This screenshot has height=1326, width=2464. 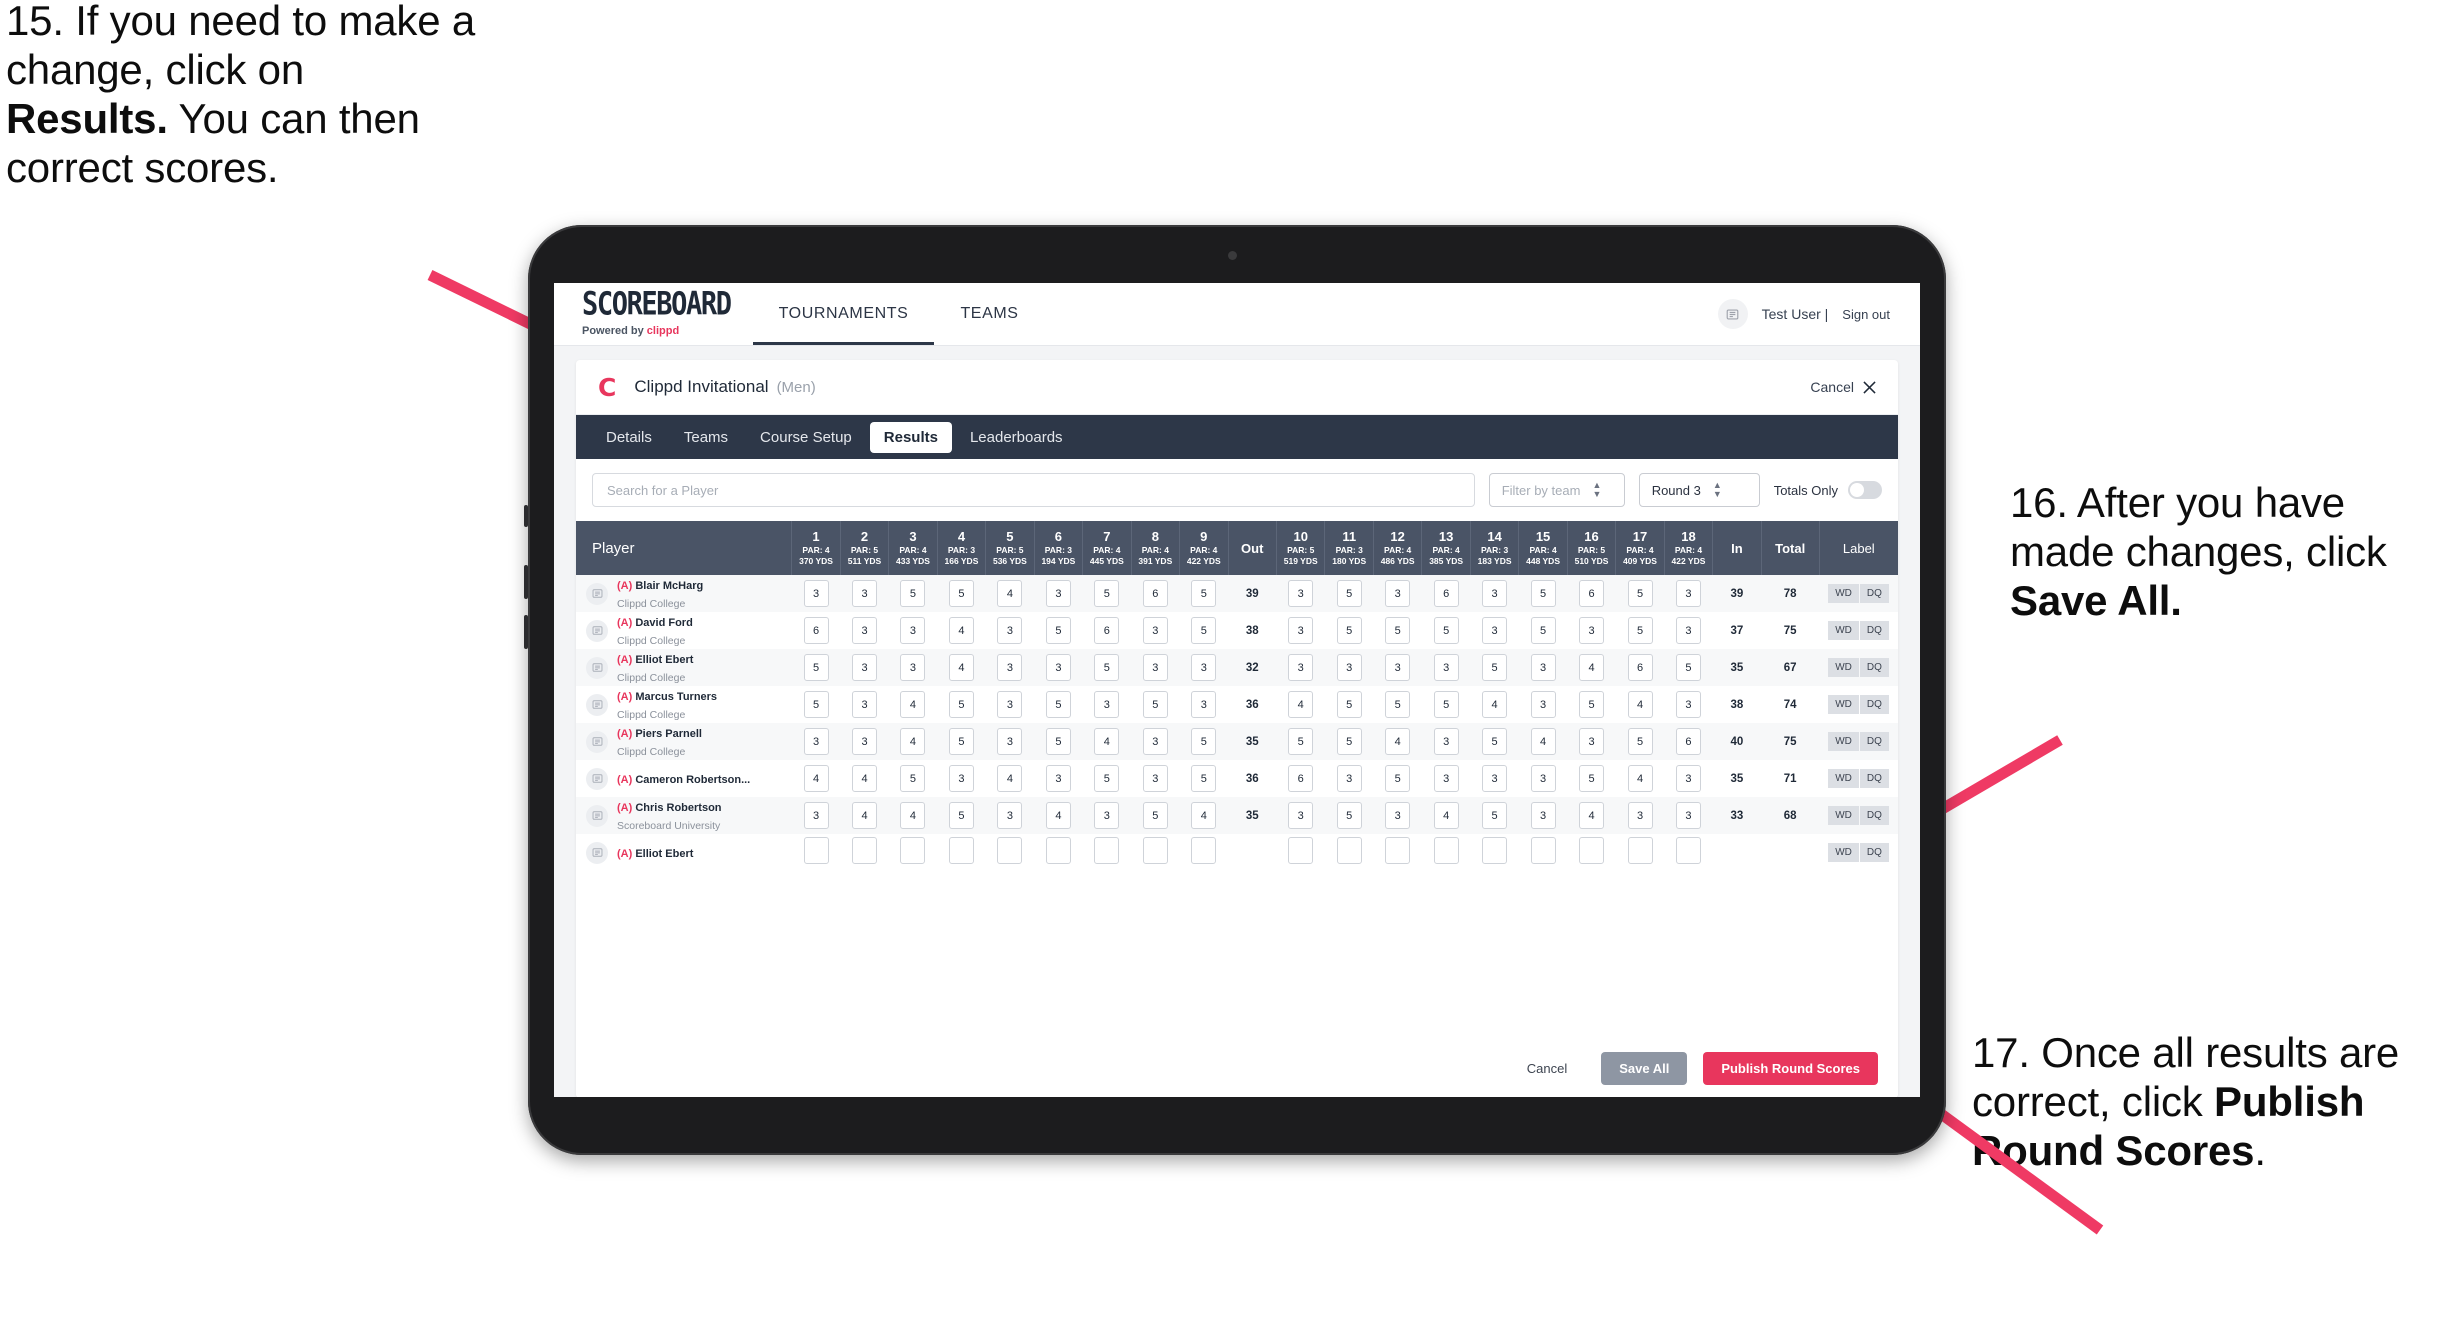 I want to click on score-cell-hole-9: 3, so click(x=1204, y=667).